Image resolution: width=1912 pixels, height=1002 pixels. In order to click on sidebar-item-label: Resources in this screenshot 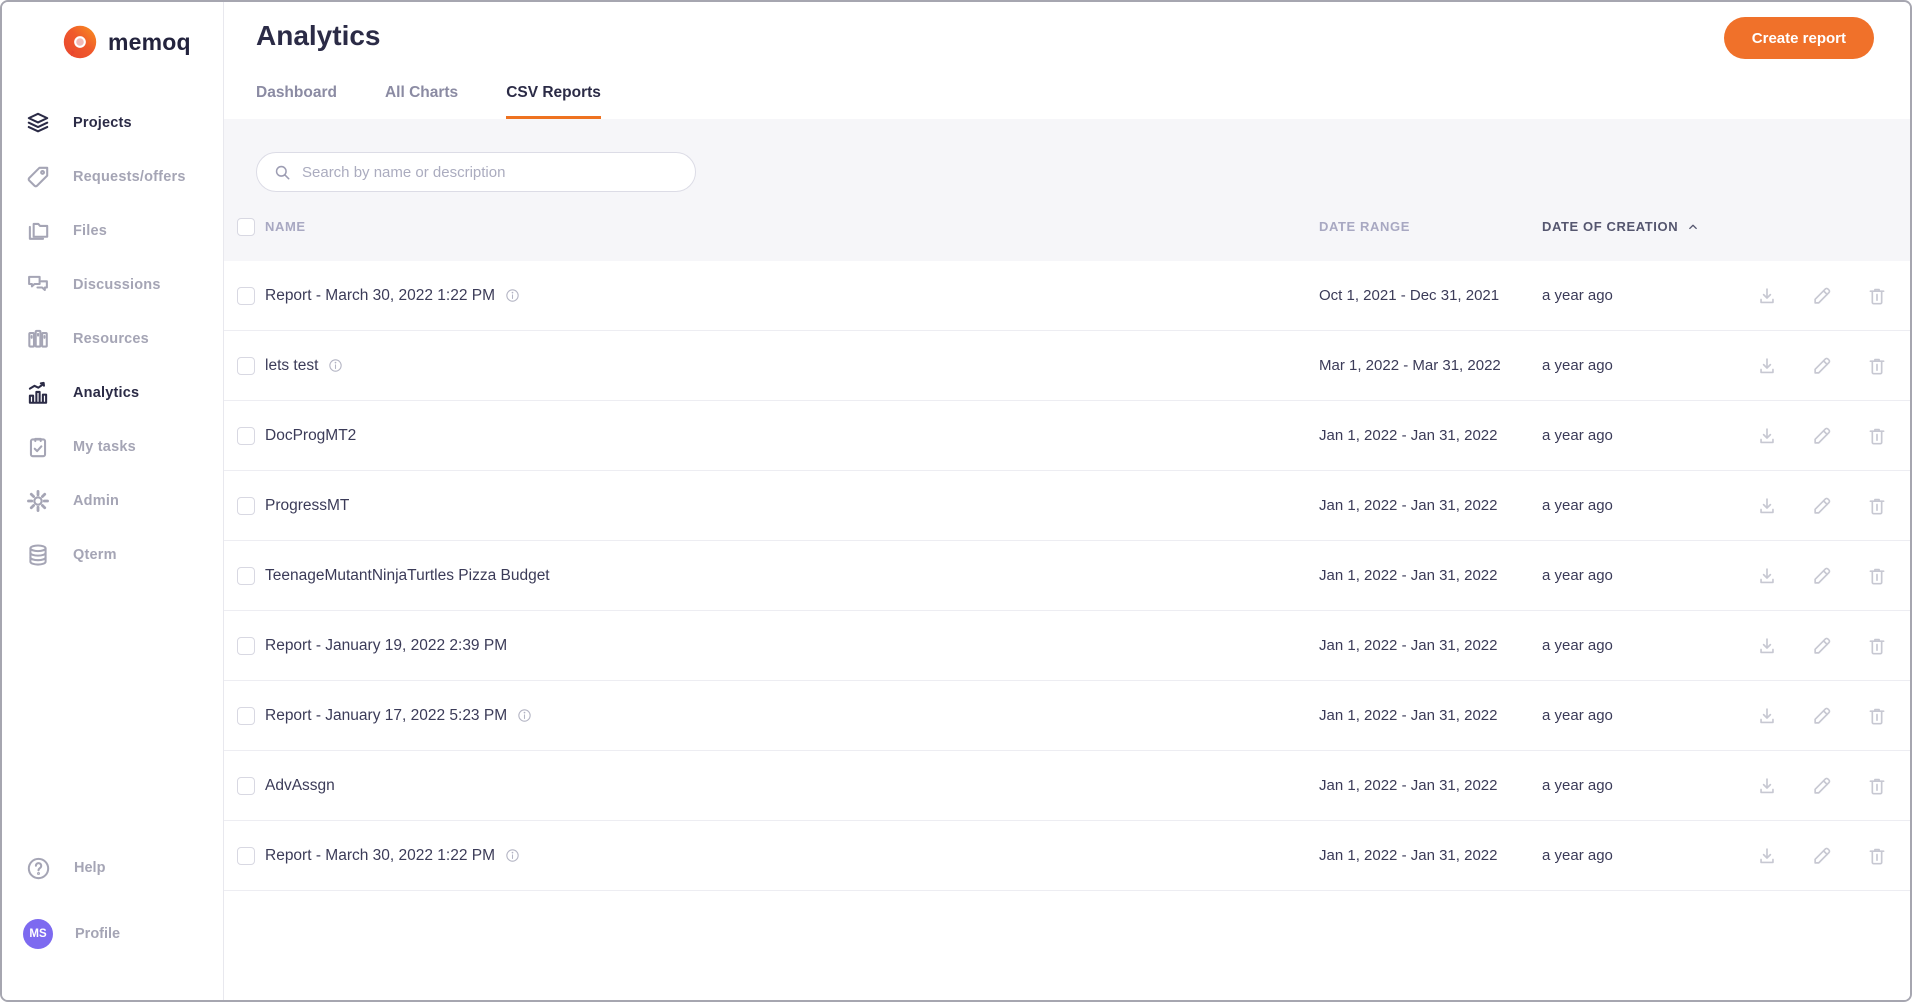, I will do `click(111, 339)`.